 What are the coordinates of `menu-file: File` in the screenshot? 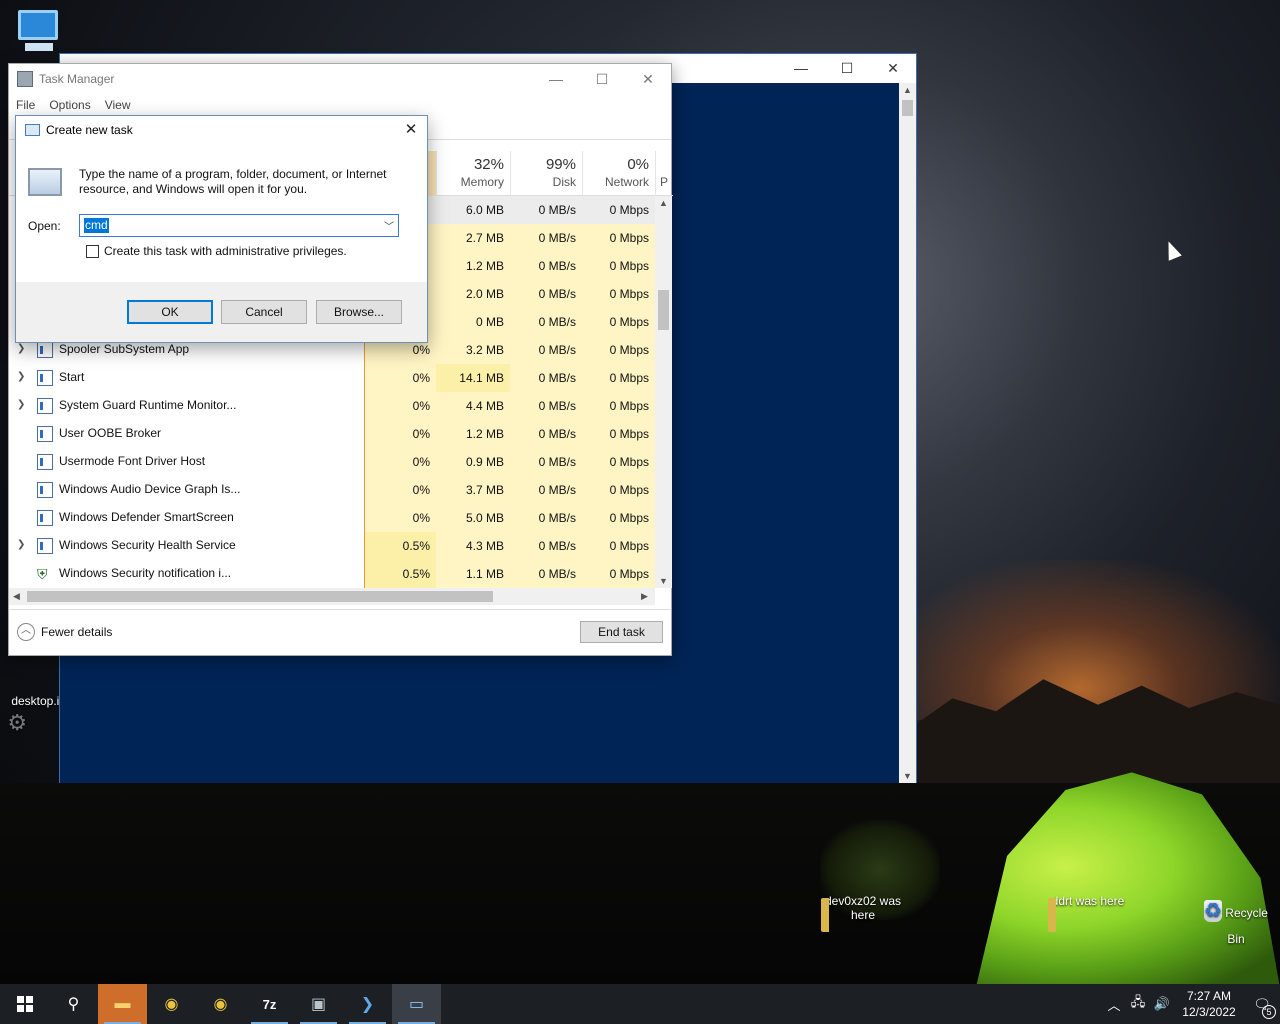 It's located at (25, 105).